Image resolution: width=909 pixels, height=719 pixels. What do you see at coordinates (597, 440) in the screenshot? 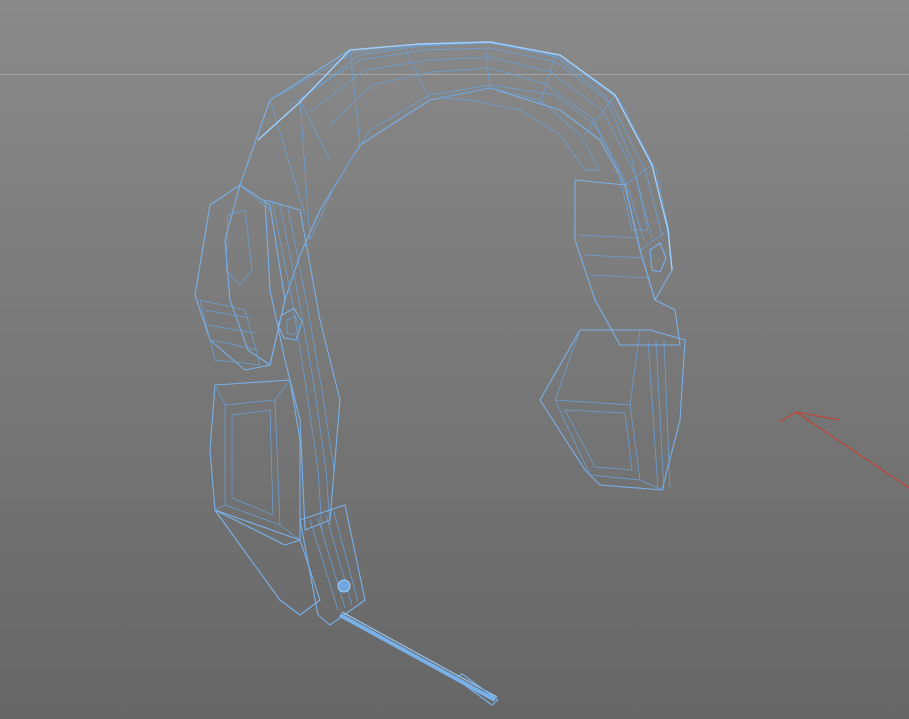
I see `right-cup-front-face` at bounding box center [597, 440].